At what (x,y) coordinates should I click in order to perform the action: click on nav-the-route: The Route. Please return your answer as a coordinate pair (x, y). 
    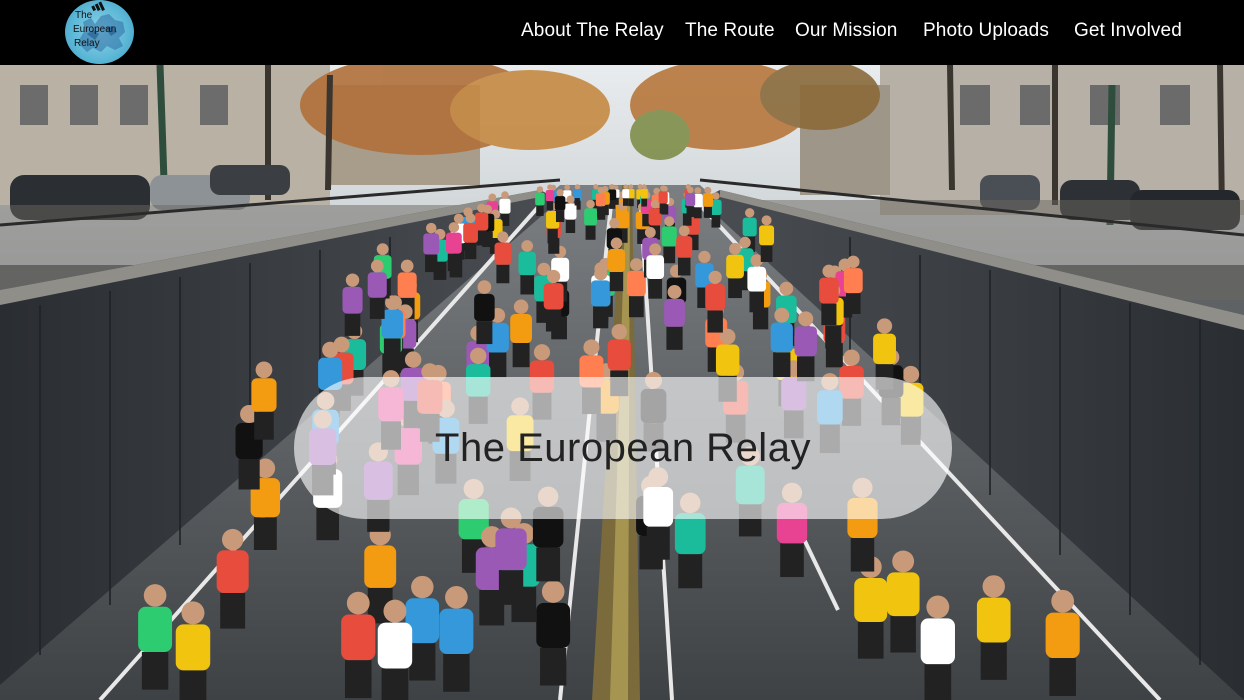
    Looking at the image, I should click on (730, 31).